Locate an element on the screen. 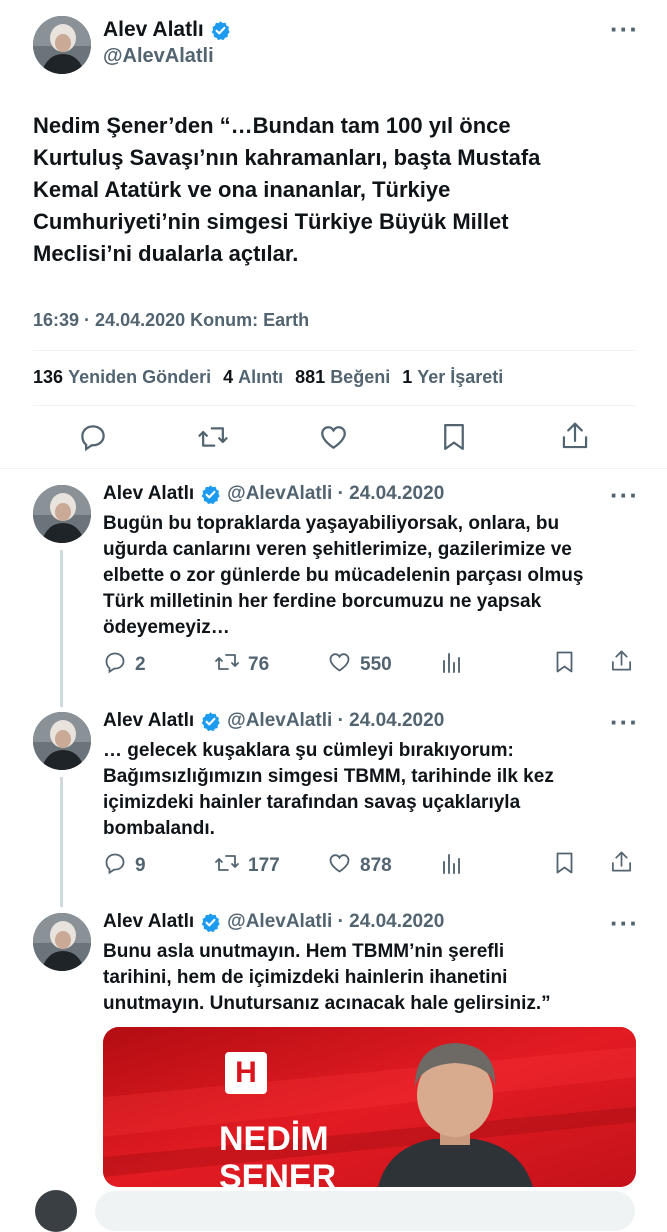 The width and height of the screenshot is (667, 1232). like-button: 550 is located at coordinates (359, 665).